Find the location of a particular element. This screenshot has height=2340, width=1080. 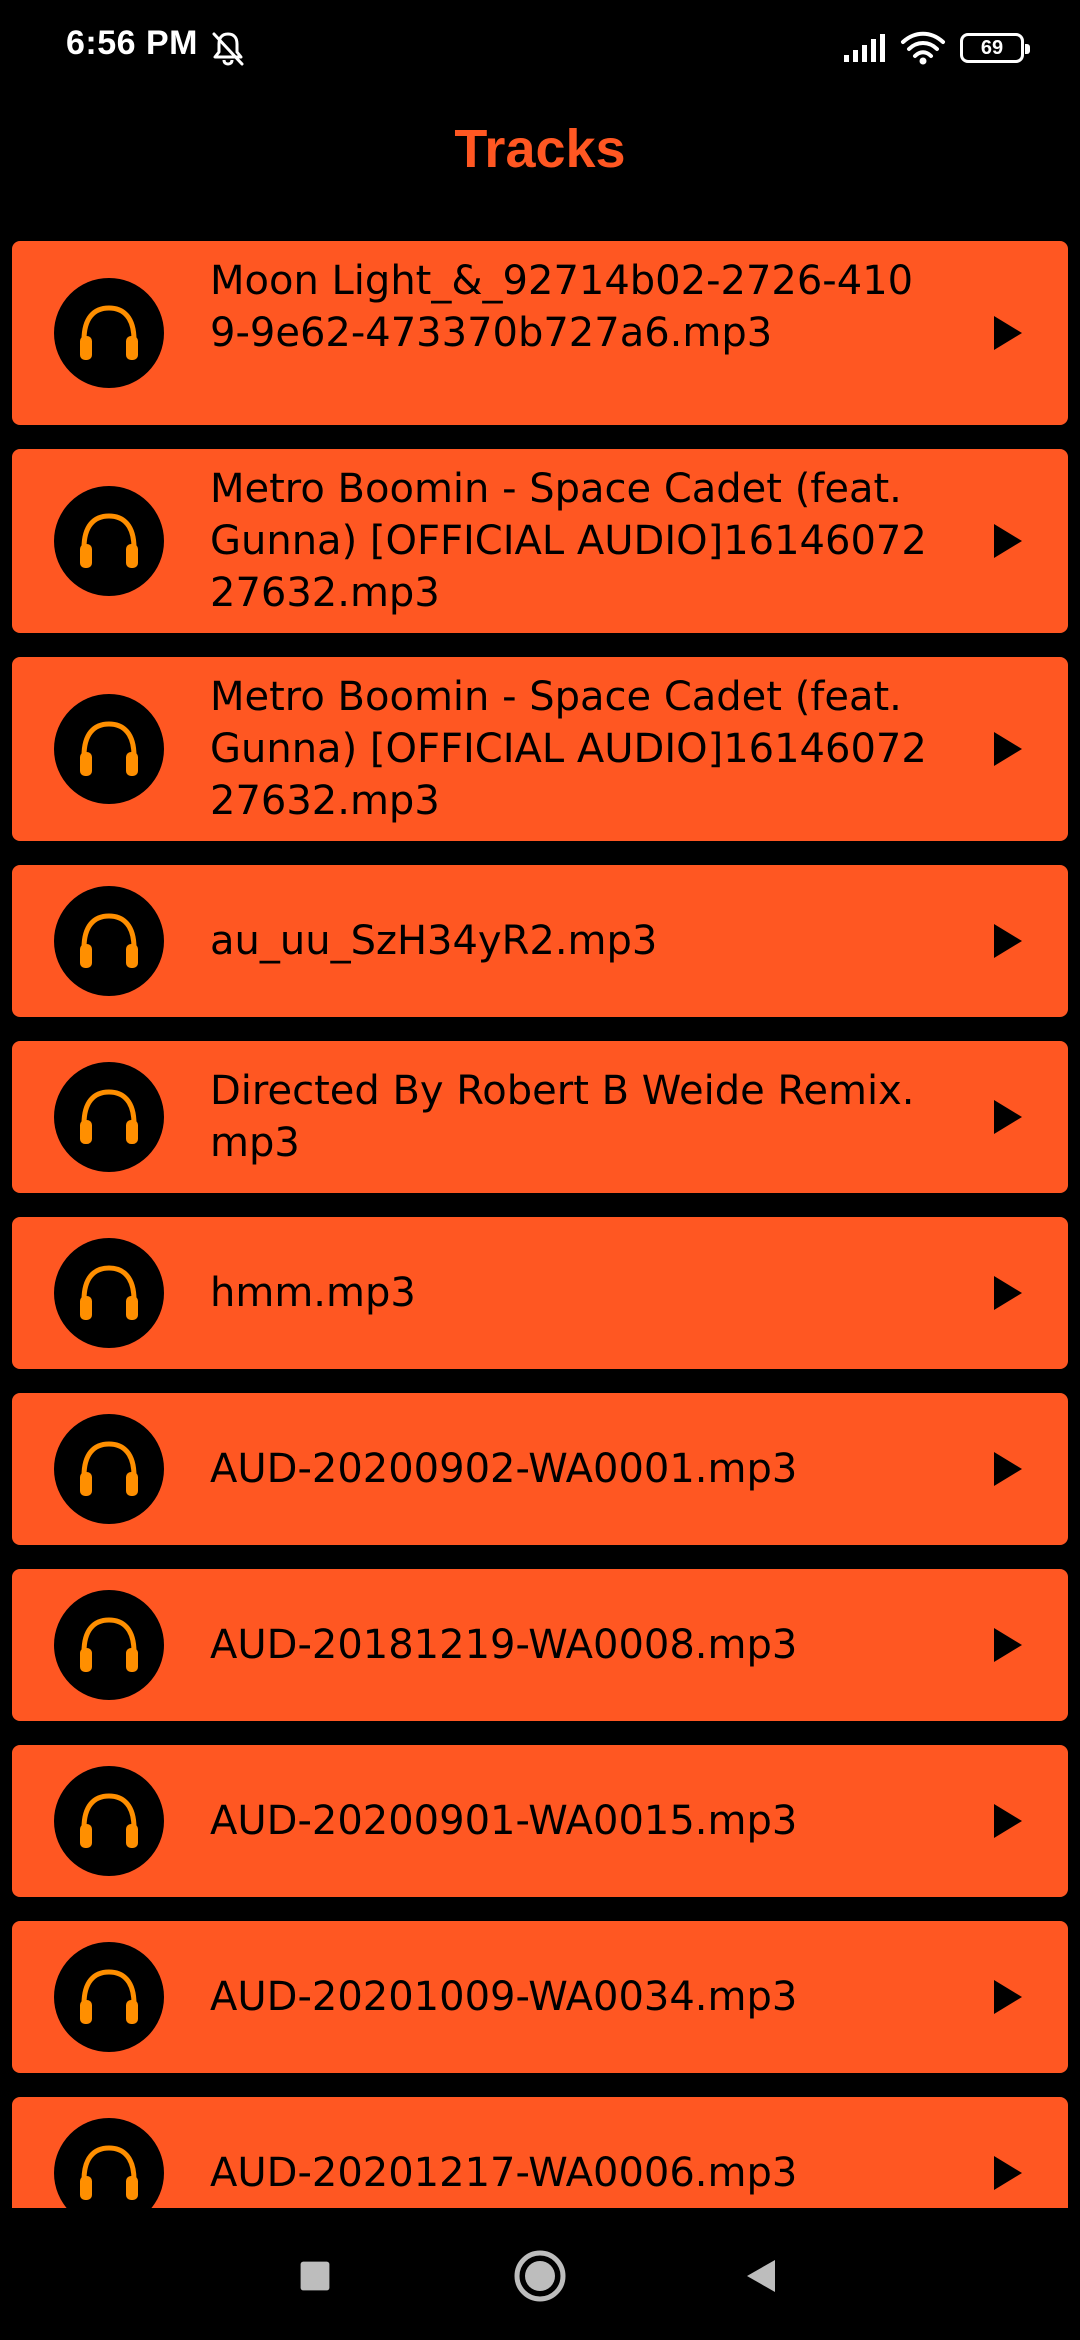

track-title: AUD-20201217-WA0006.mp3 is located at coordinates (504, 2173).